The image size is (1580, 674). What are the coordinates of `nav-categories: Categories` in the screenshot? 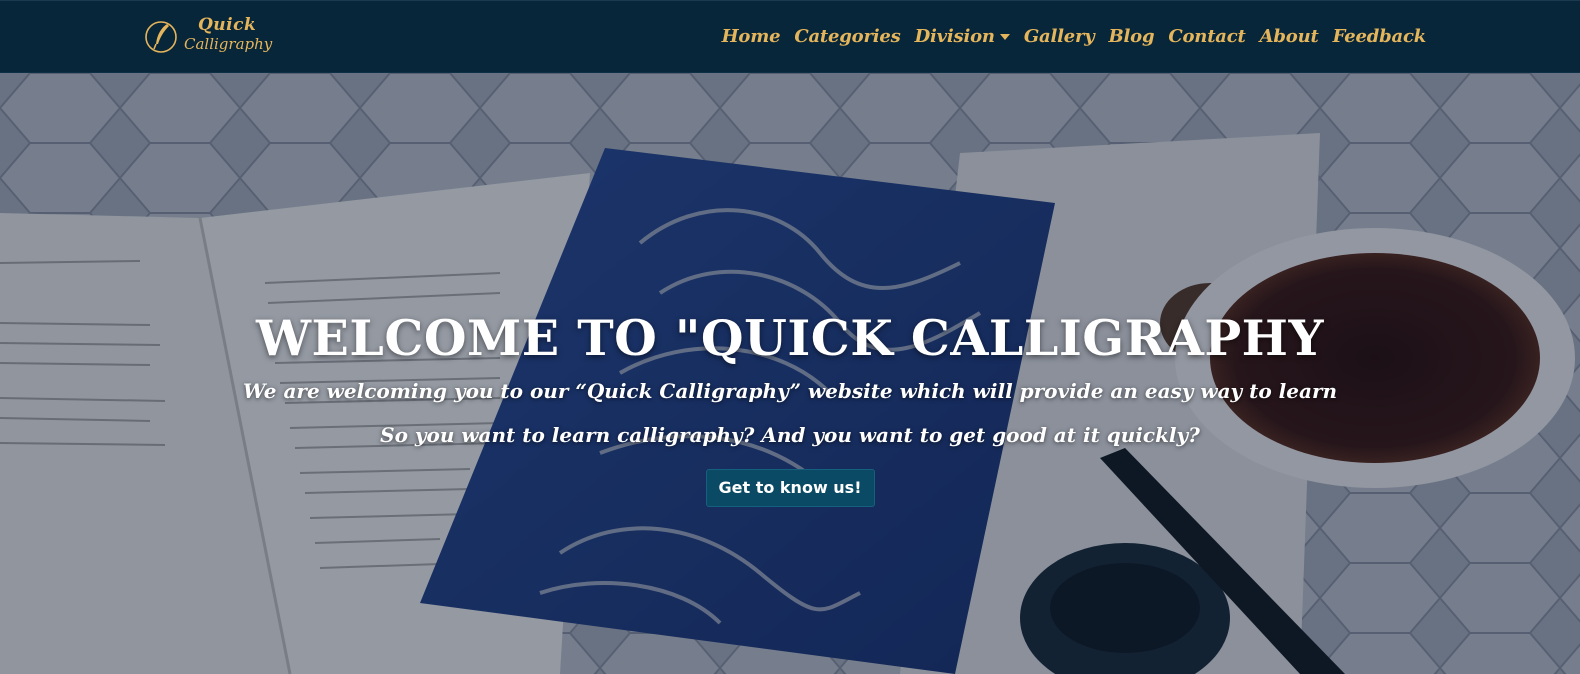 It's located at (847, 36).